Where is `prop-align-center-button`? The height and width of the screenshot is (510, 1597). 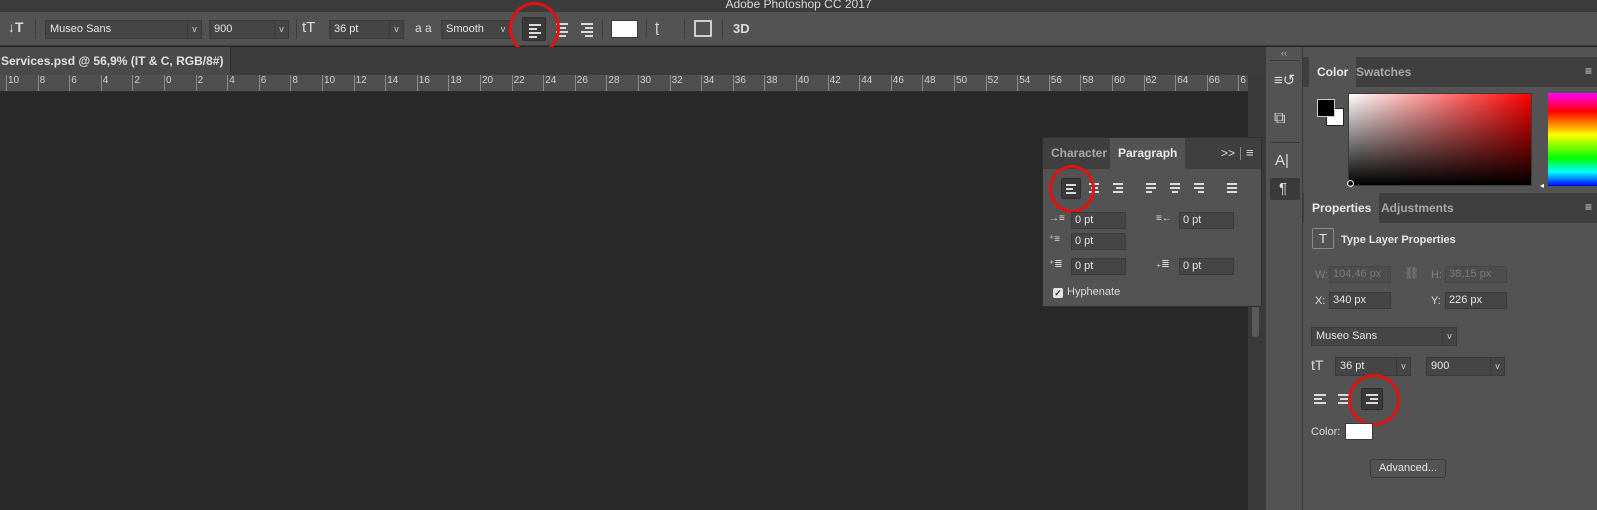 prop-align-center-button is located at coordinates (1345, 400).